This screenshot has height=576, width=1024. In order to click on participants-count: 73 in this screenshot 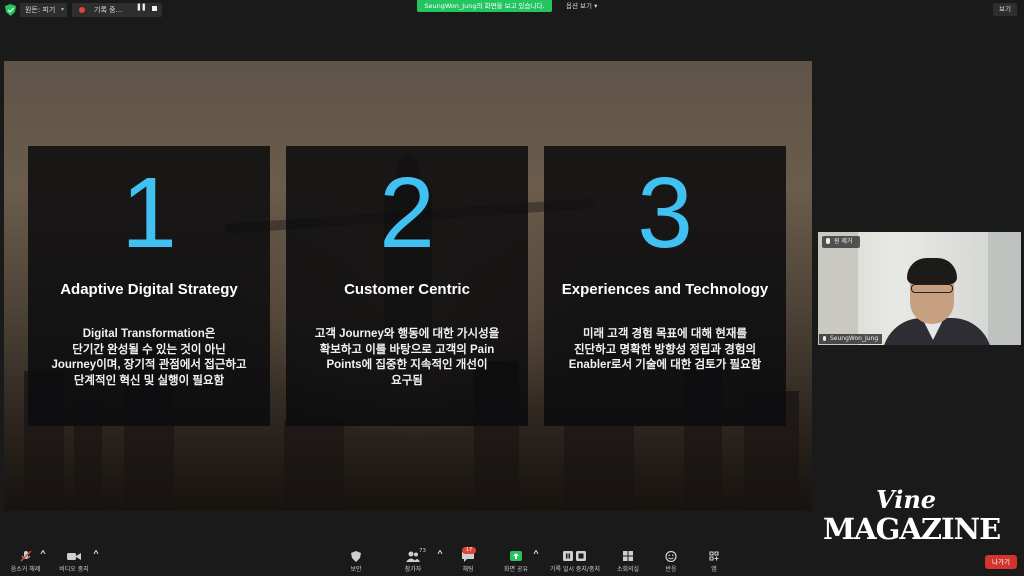, I will do `click(422, 551)`.